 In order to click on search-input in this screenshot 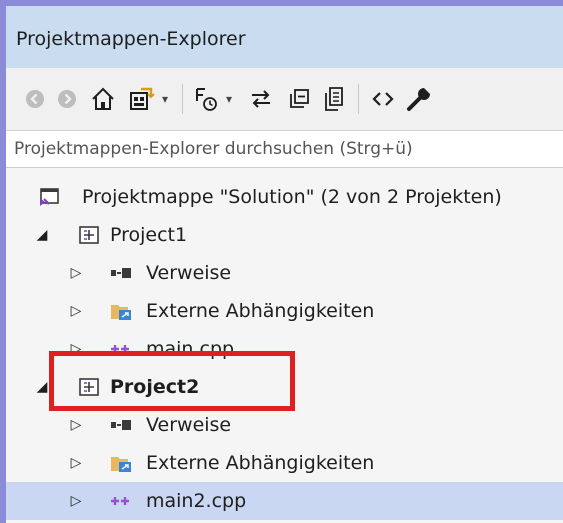, I will do `click(279, 149)`.